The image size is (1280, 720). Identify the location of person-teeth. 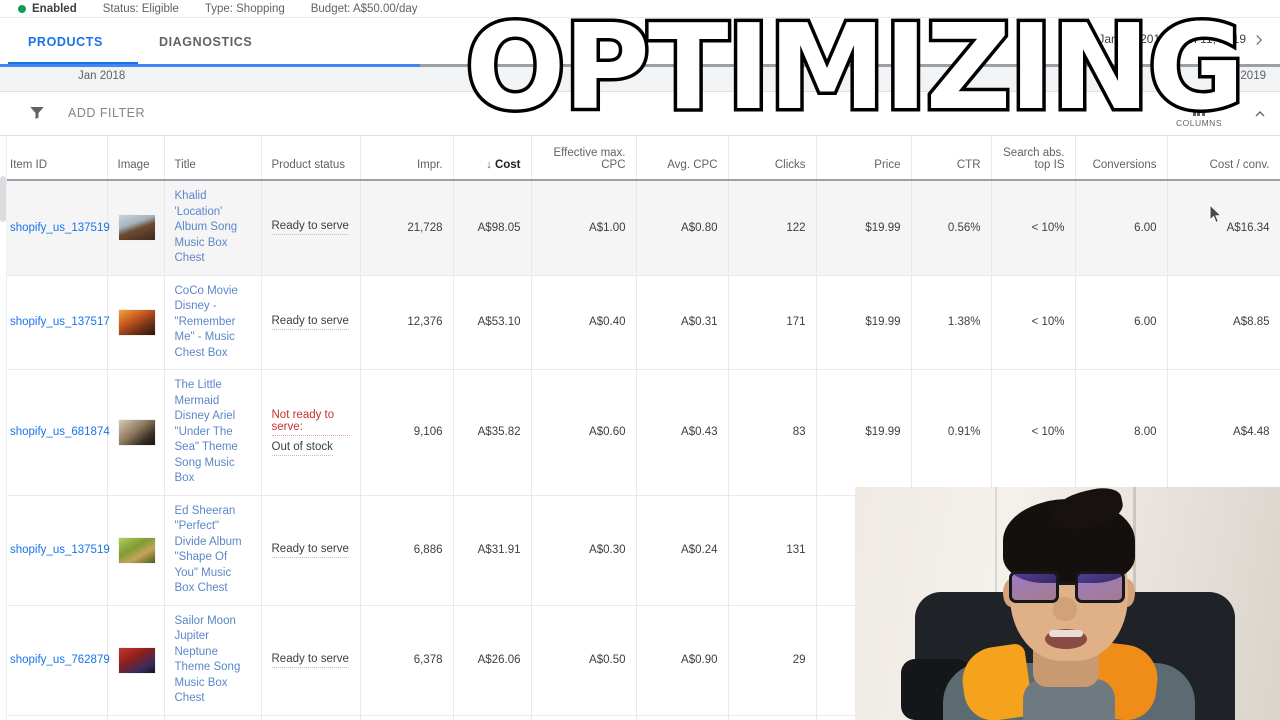
(1066, 633).